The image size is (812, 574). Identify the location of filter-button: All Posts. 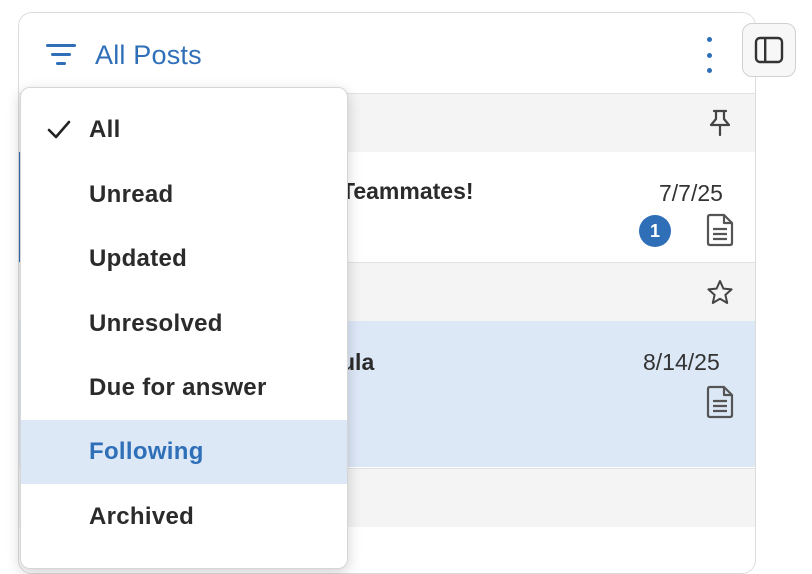
(123, 55).